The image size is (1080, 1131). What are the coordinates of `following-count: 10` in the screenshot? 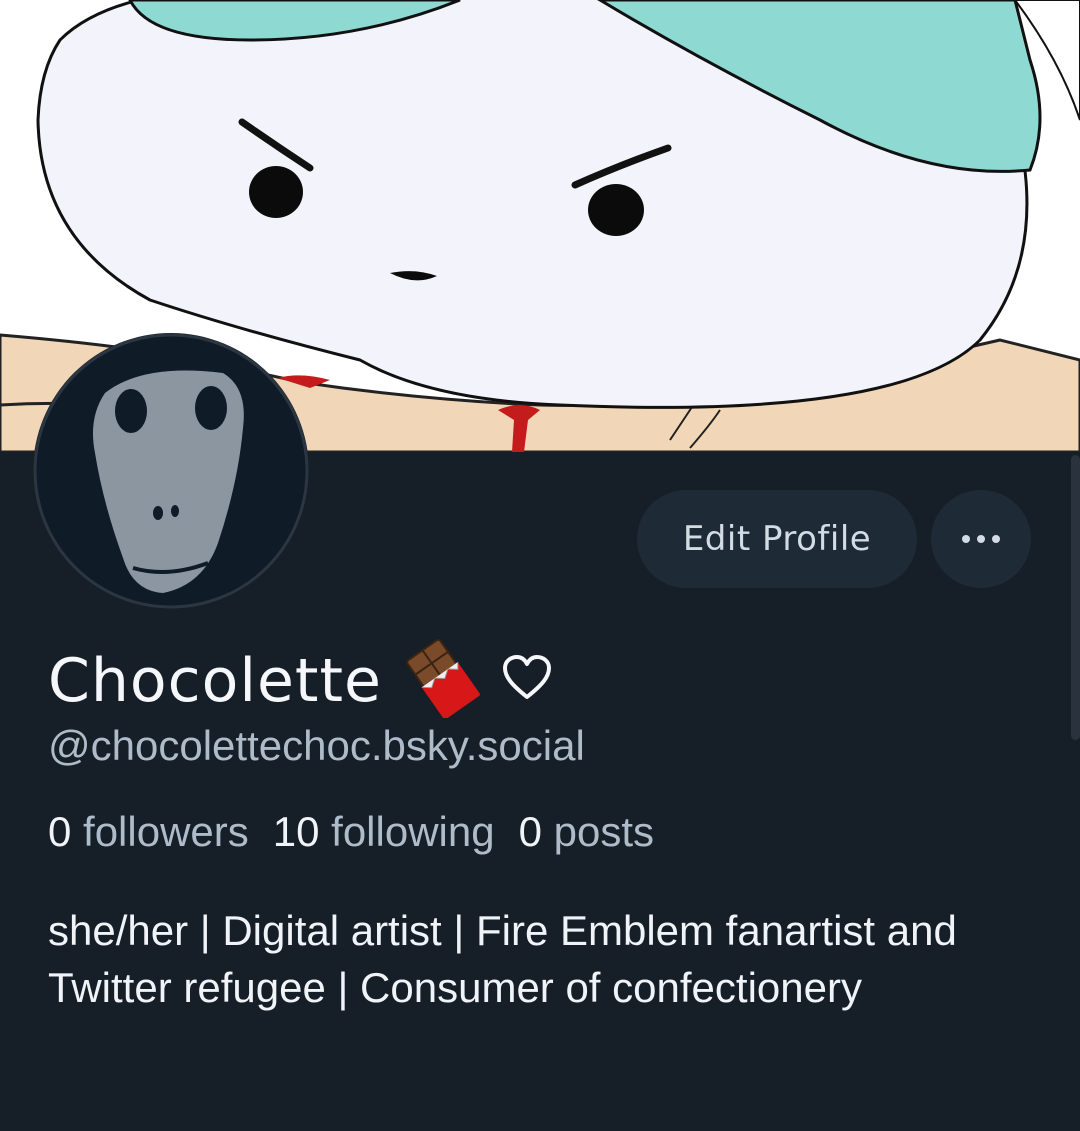 It's located at (296, 831).